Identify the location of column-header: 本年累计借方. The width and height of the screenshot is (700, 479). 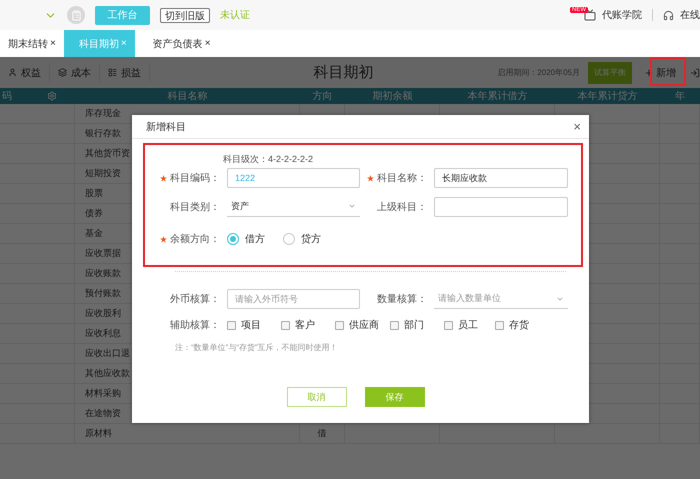
(498, 96).